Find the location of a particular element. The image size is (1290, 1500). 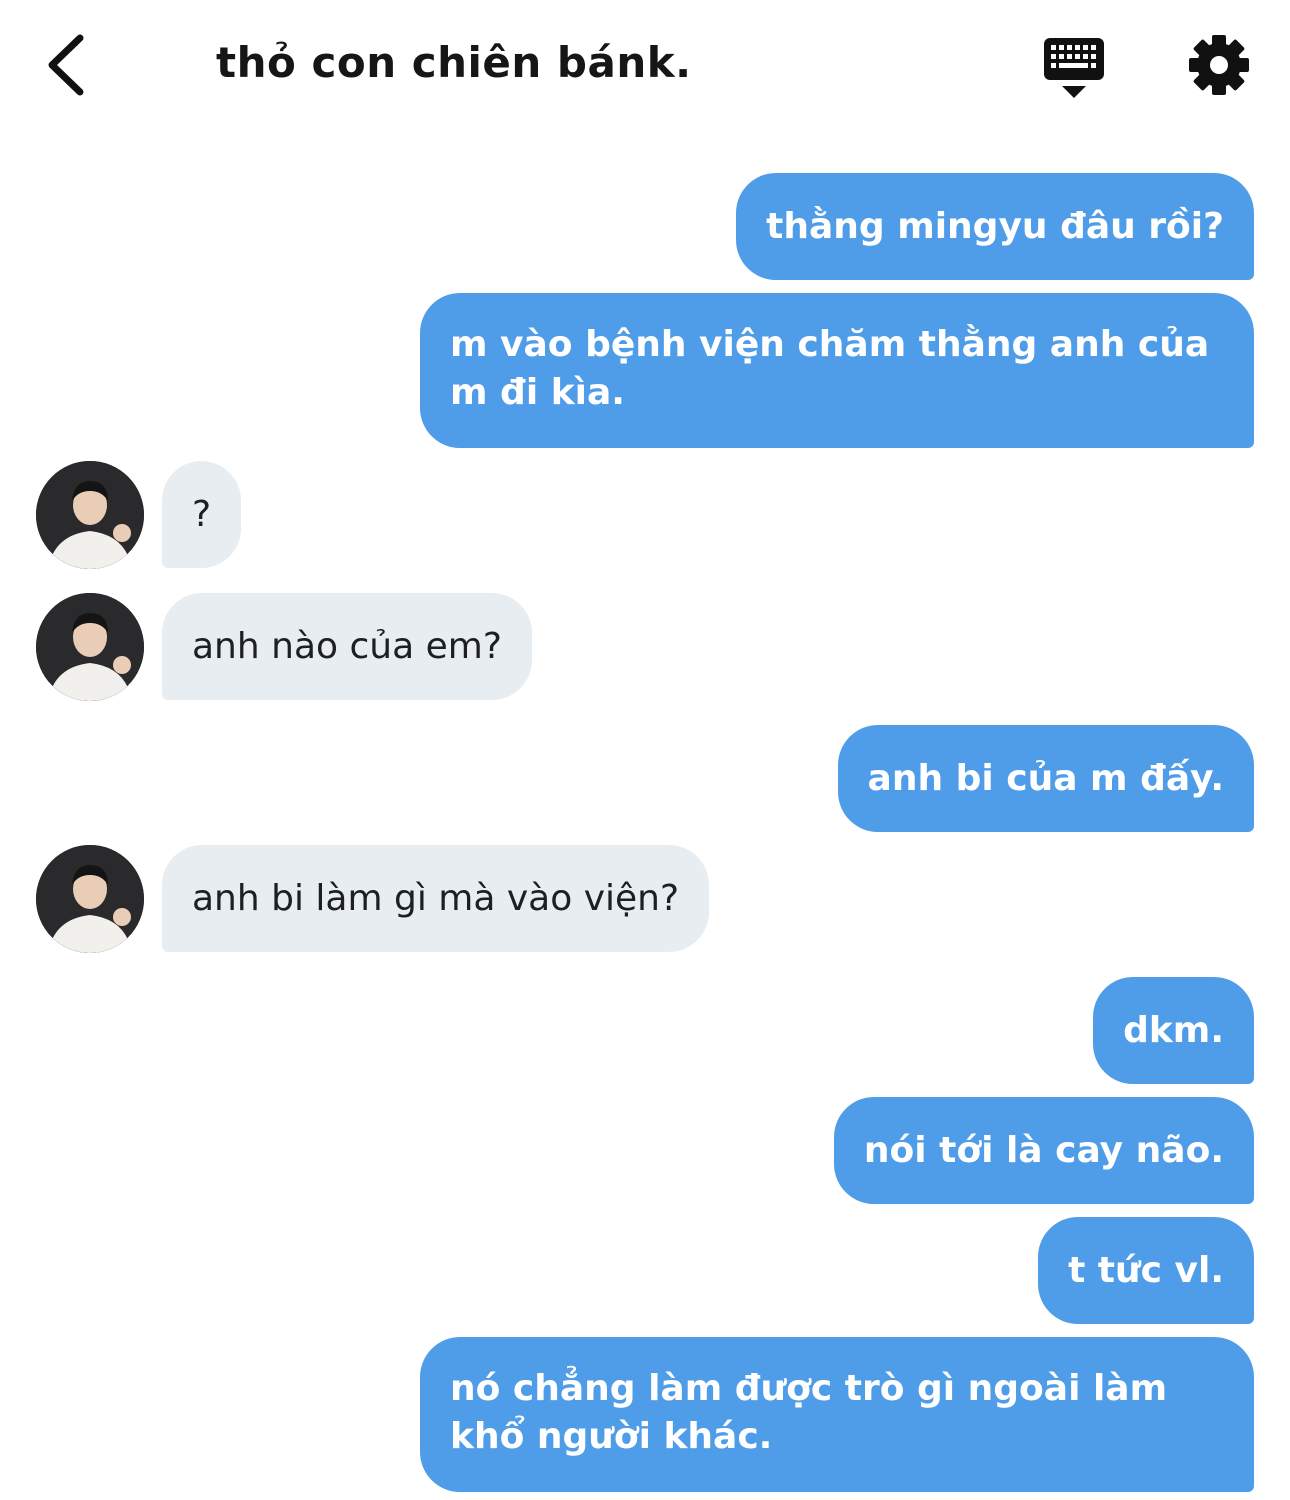

chat-title: thỏ con chiên bánk. is located at coordinates (454, 62).